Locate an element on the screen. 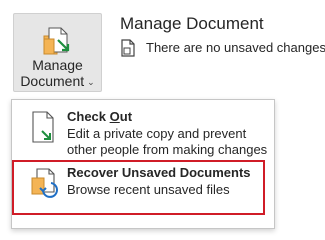  check-out-accelerator: O is located at coordinates (114, 116).